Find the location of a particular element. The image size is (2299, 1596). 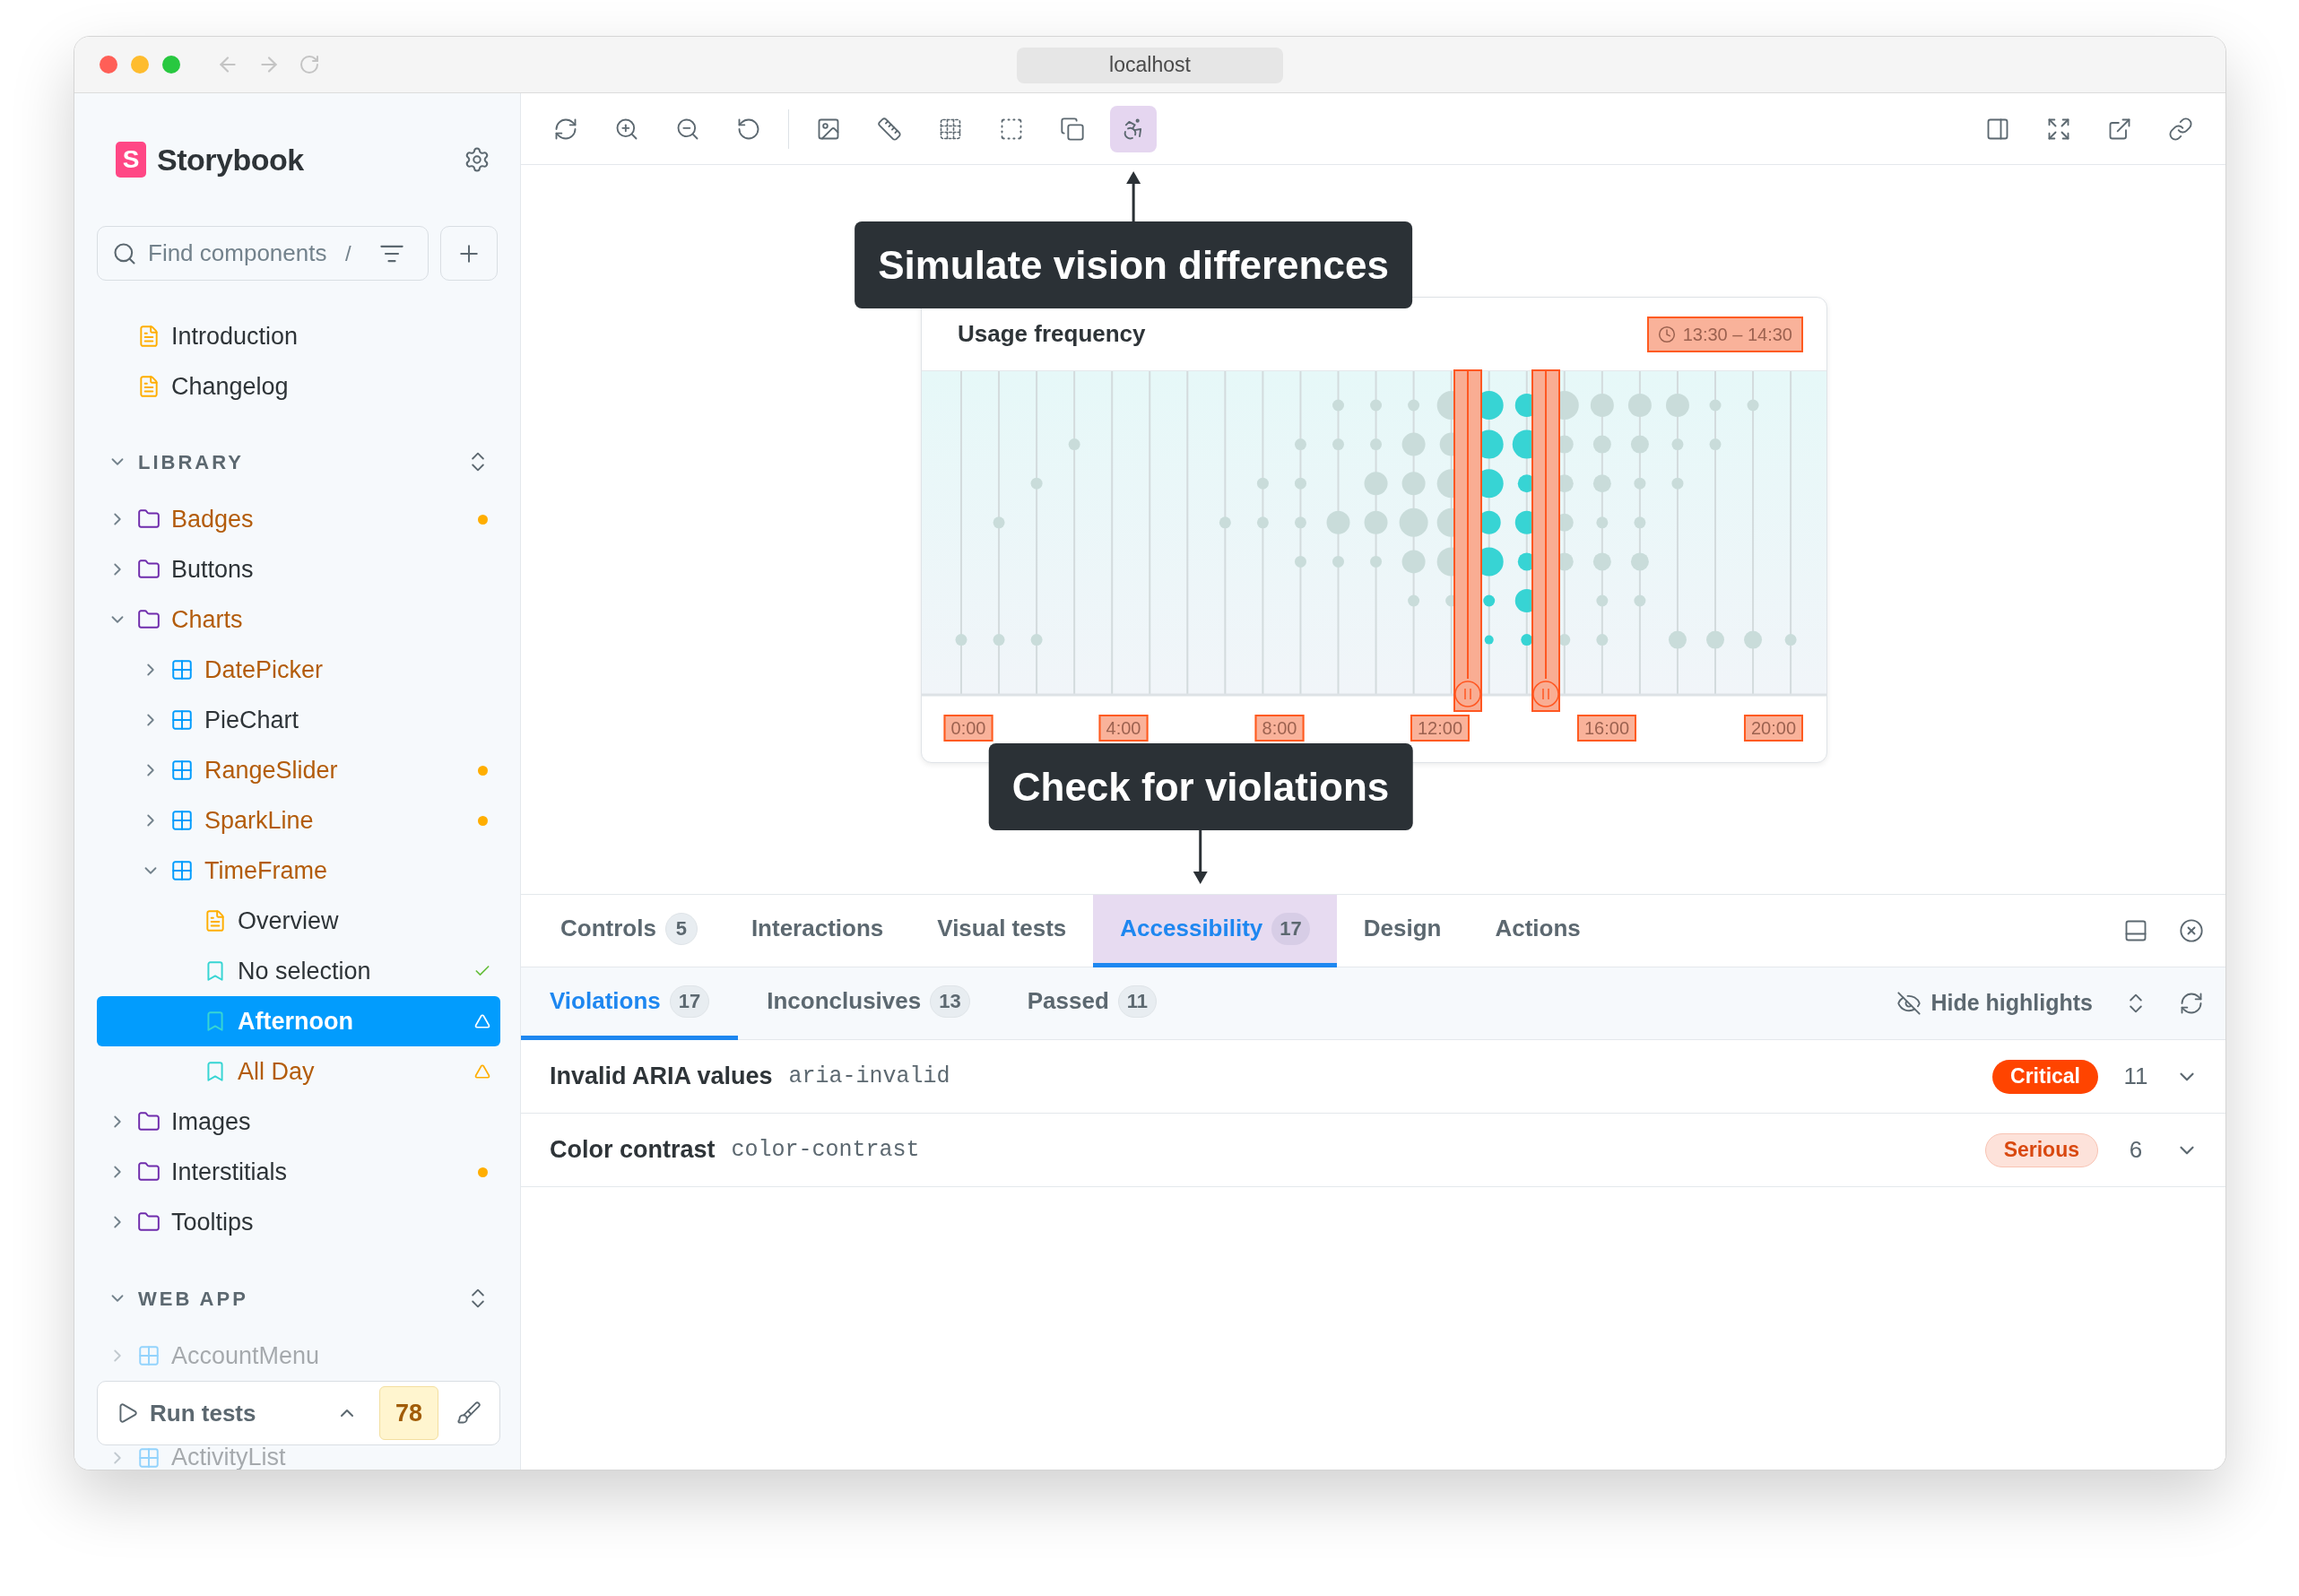

clock-icon is located at coordinates (1666, 334).